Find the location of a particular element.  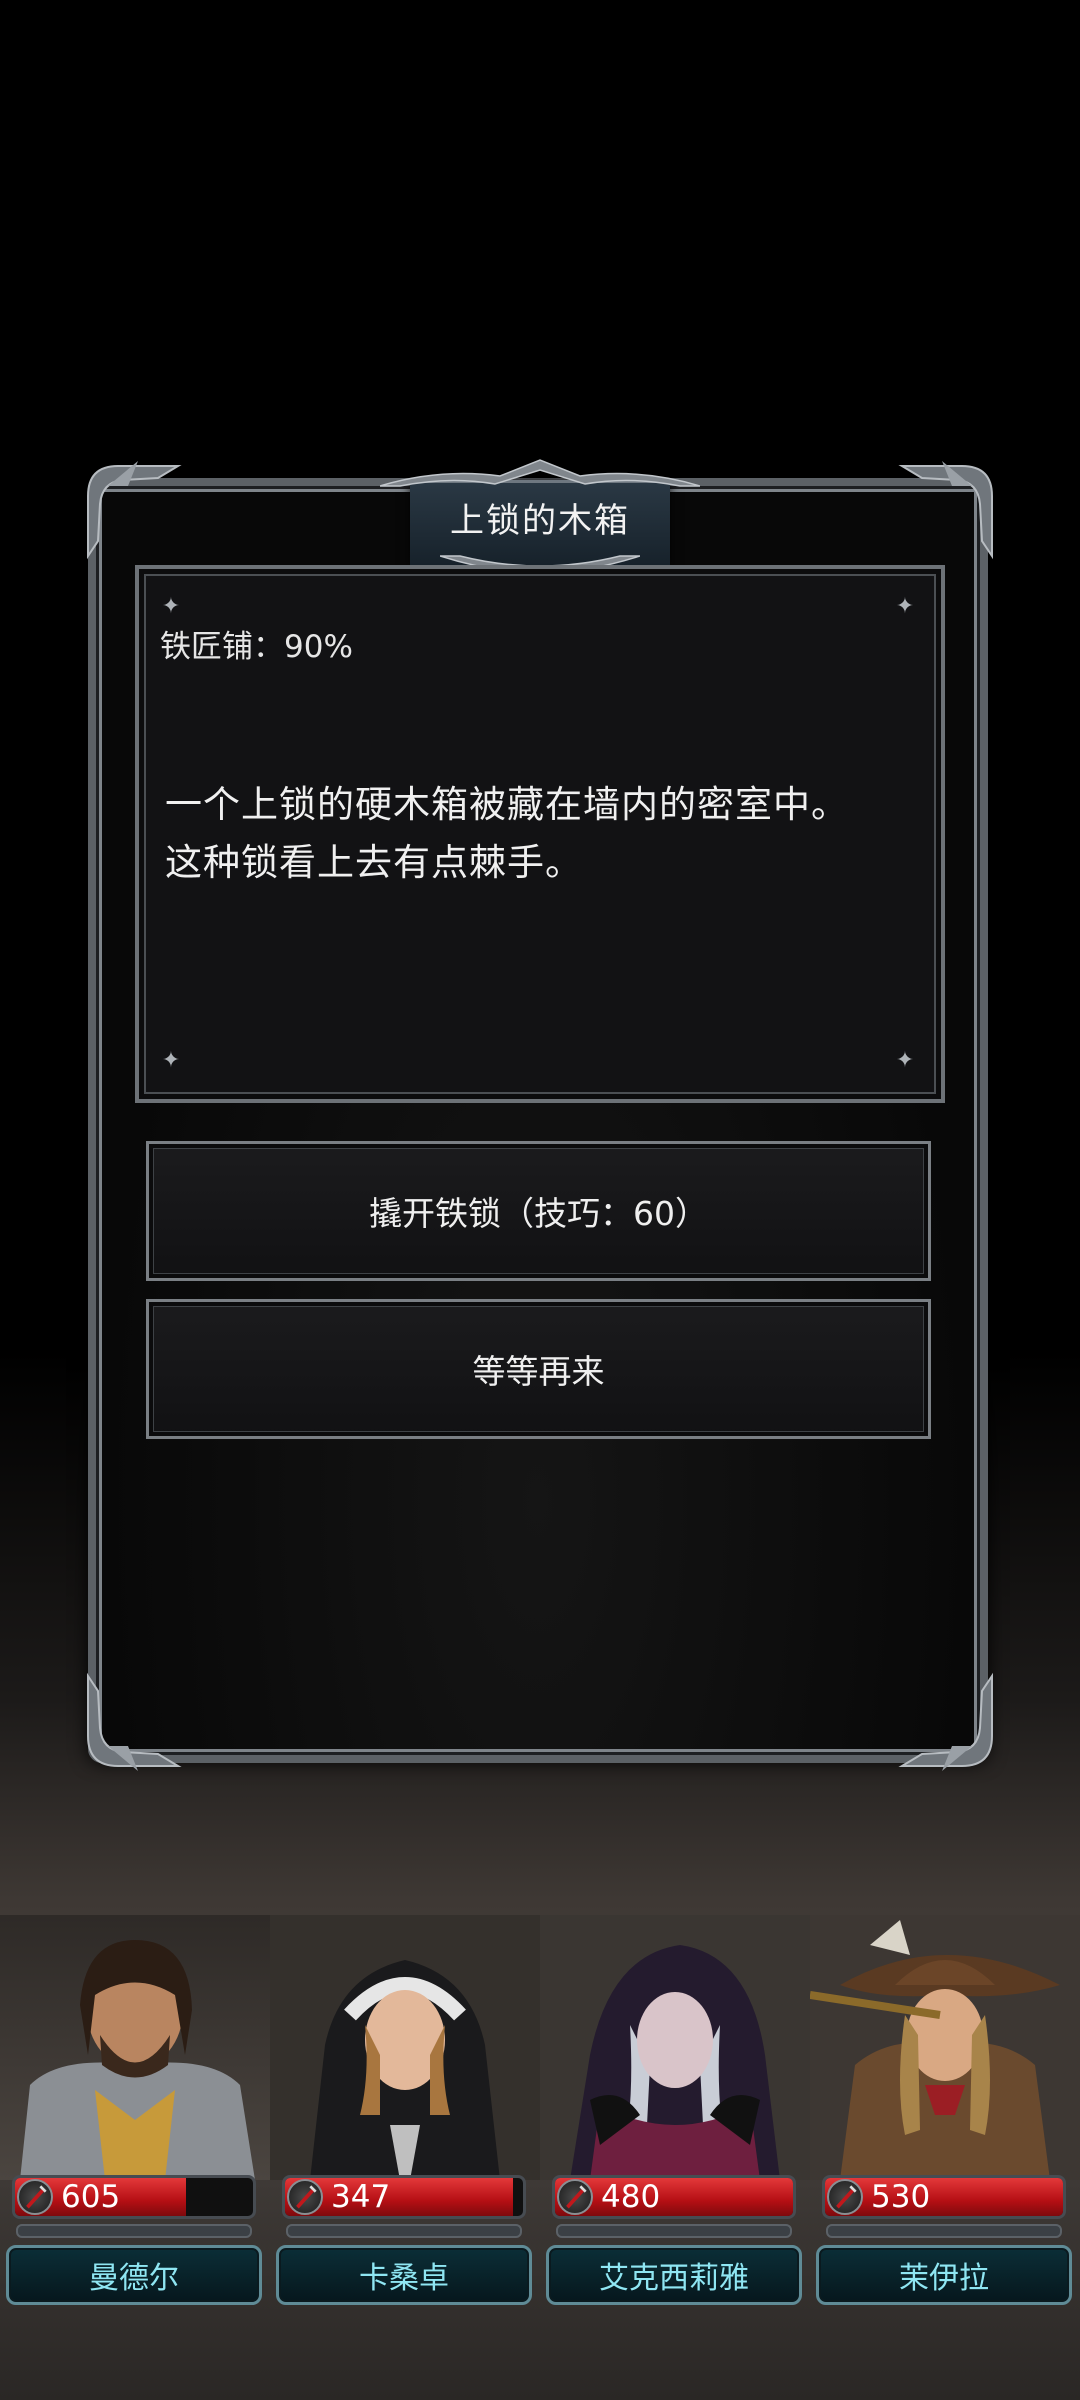

hp-value: 605 is located at coordinates (91, 2197).